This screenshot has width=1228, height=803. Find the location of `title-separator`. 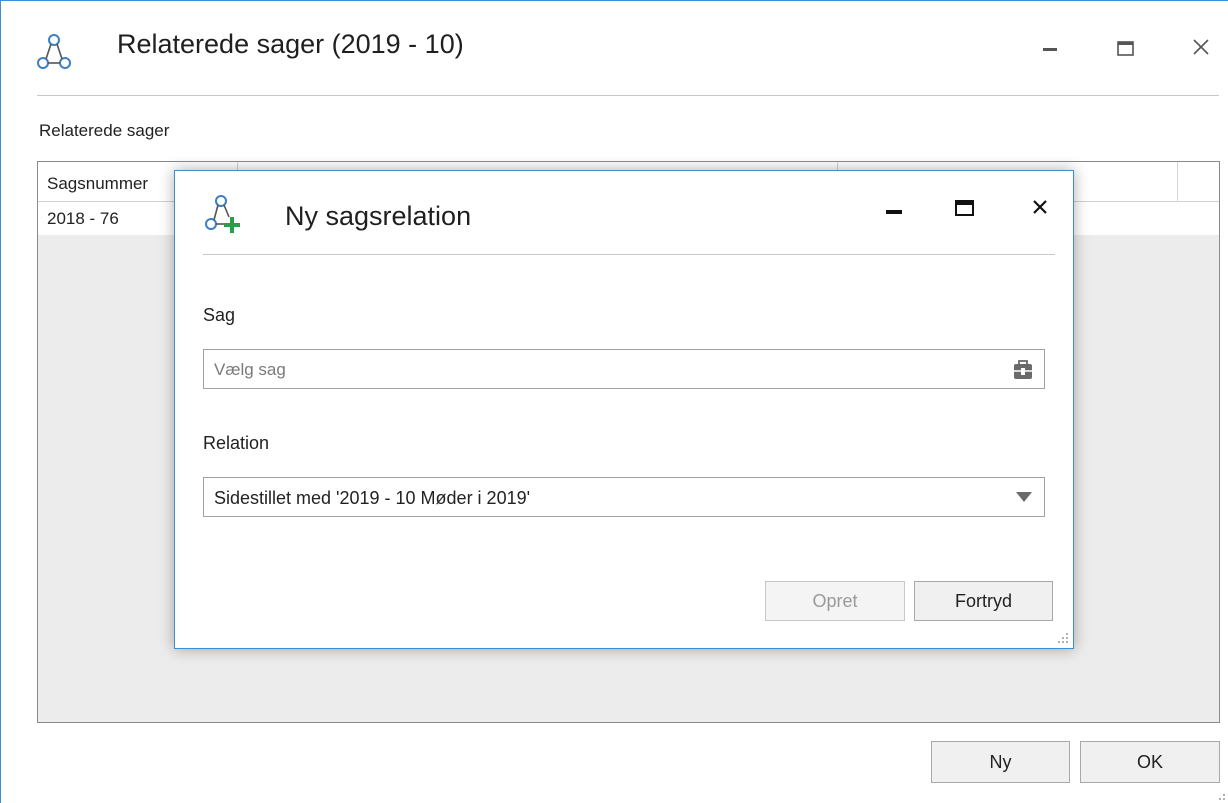

title-separator is located at coordinates (628, 95).